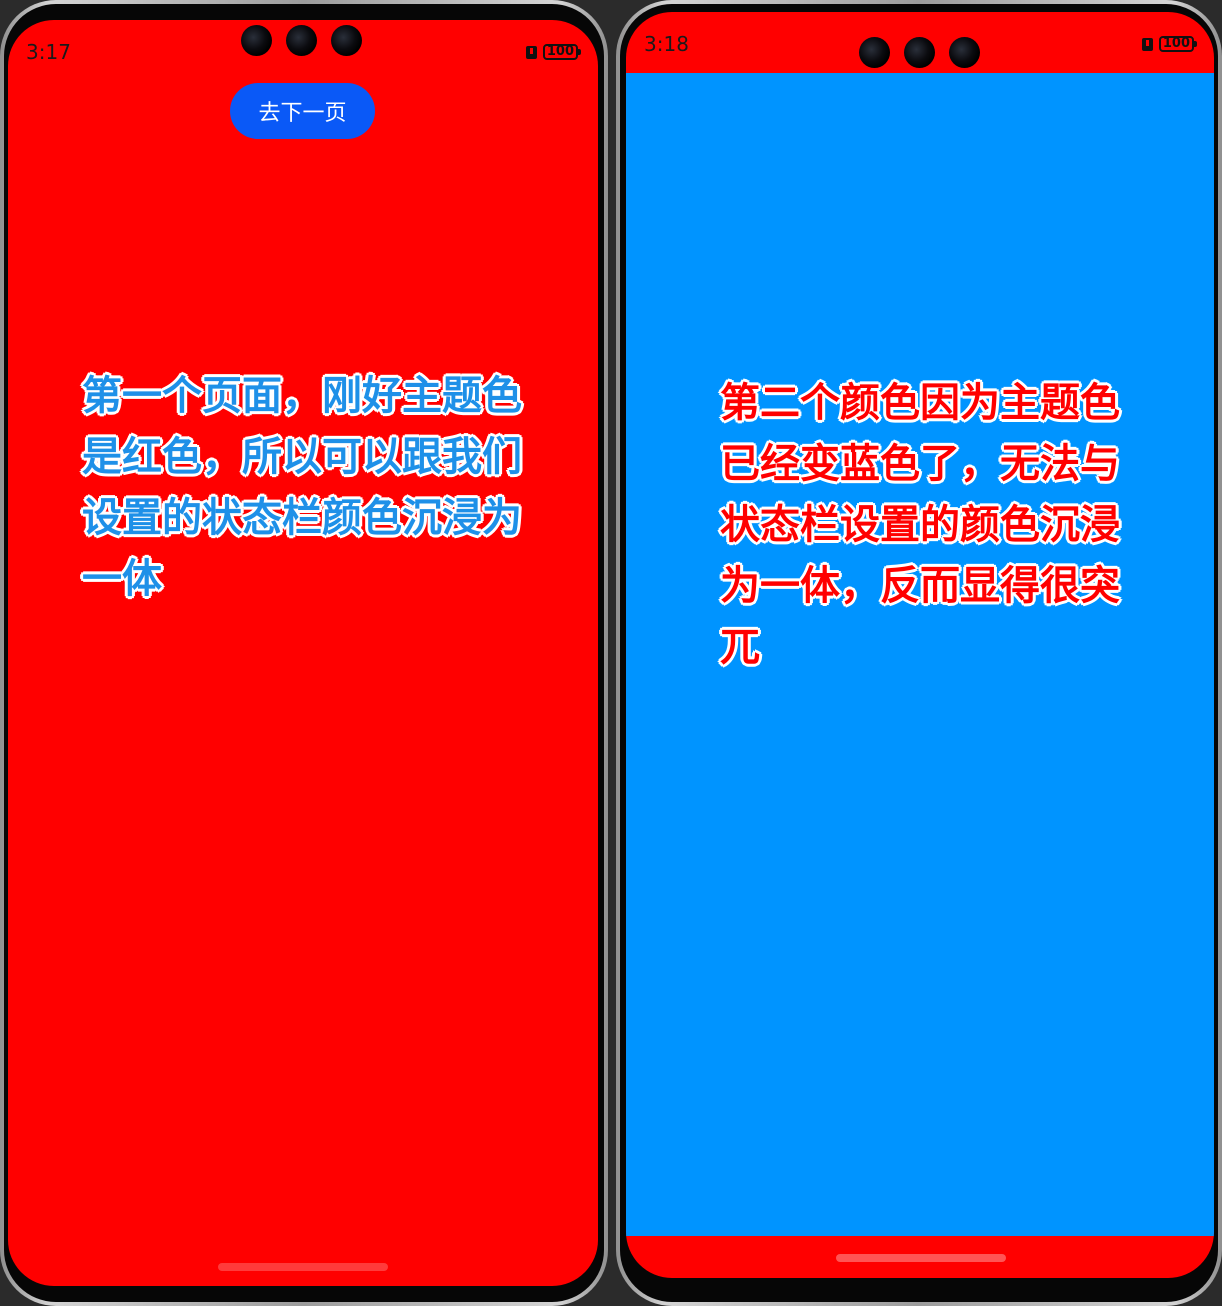 The width and height of the screenshot is (1222, 1306). What do you see at coordinates (302, 111) in the screenshot?
I see `next-page-button: 去下一页` at bounding box center [302, 111].